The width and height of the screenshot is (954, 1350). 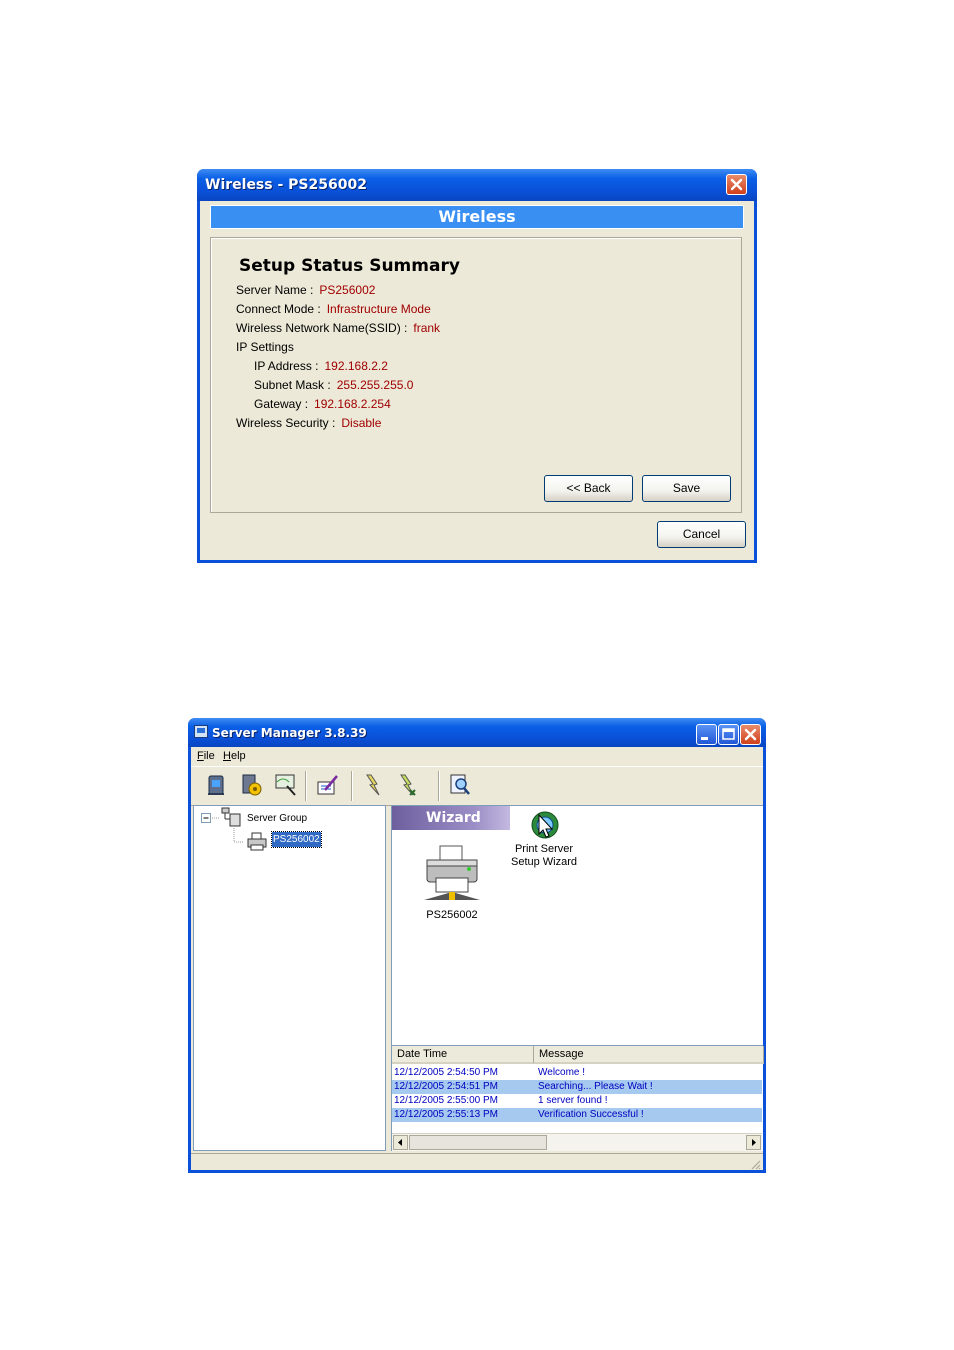 I want to click on resize-grip-icon, so click(x=755, y=1164).